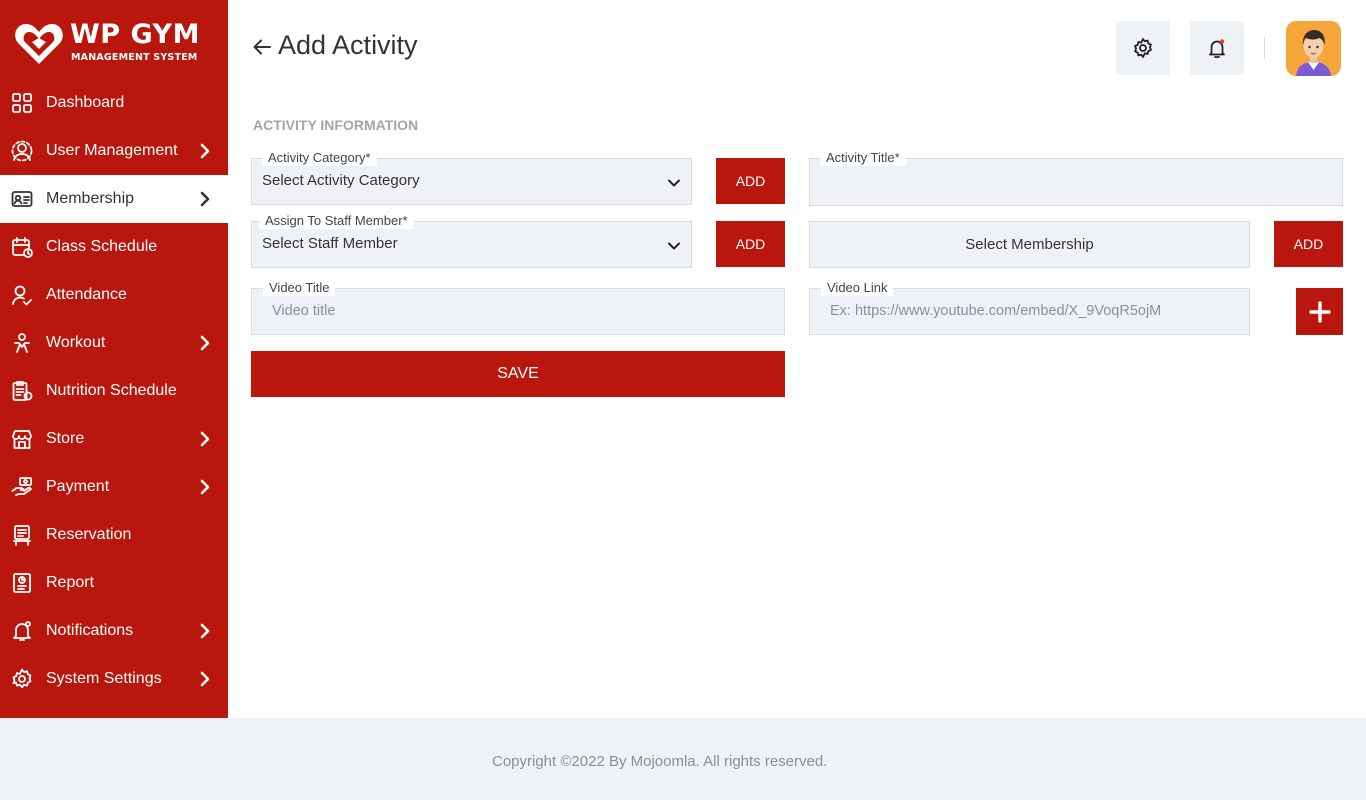 The height and width of the screenshot is (800, 1366). Describe the element at coordinates (857, 288) in the screenshot. I see `video-link-label: Video Link` at that location.